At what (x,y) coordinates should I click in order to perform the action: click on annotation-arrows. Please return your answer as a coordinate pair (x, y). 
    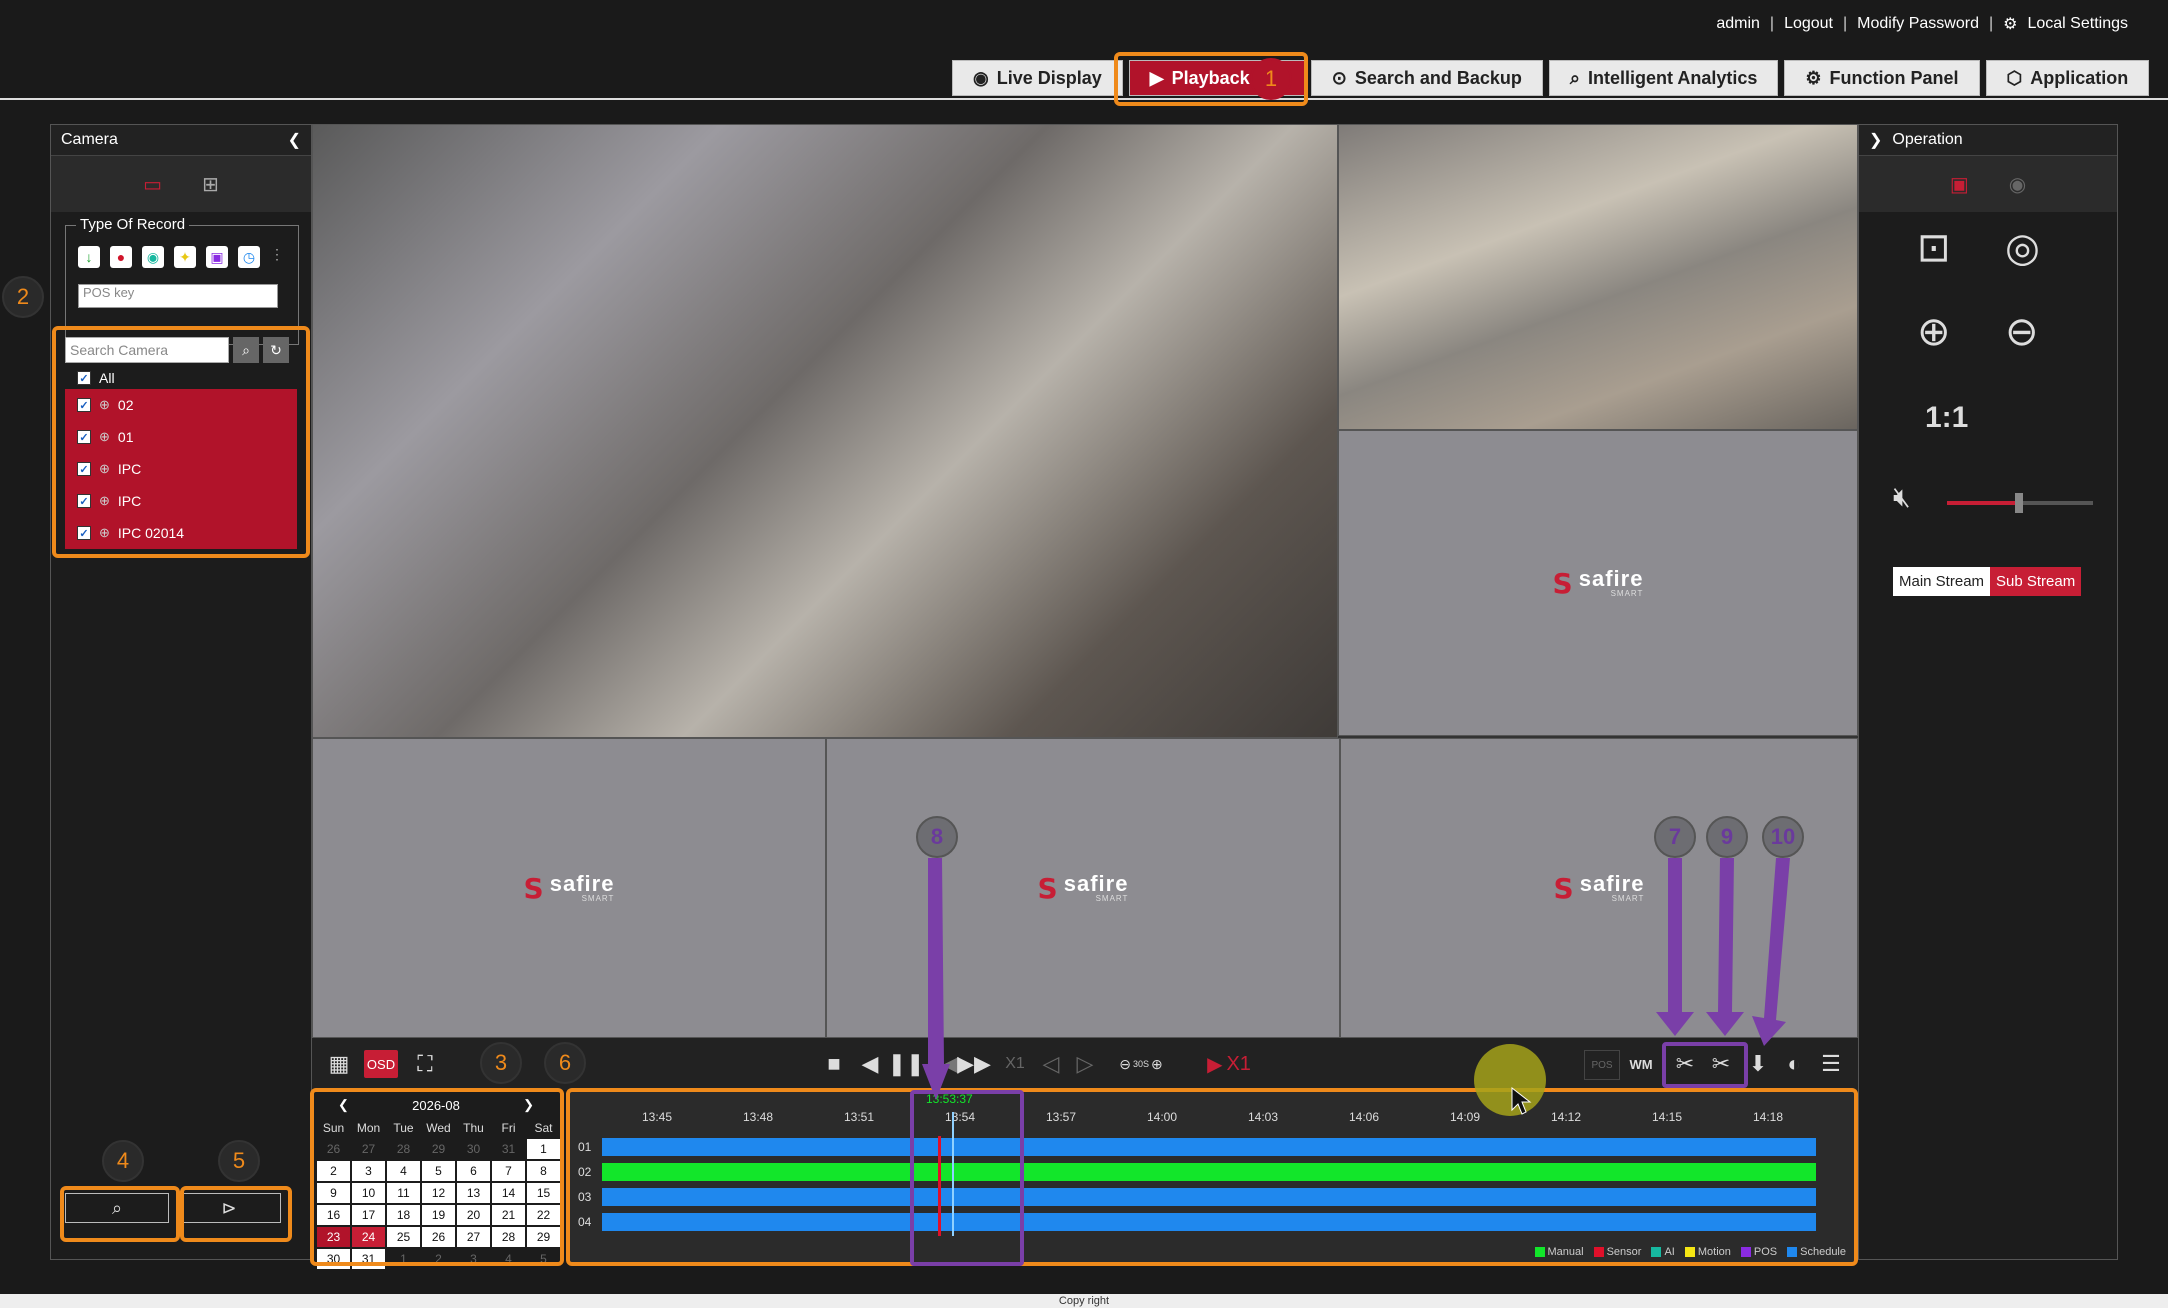
    Looking at the image, I should click on (1356, 987).